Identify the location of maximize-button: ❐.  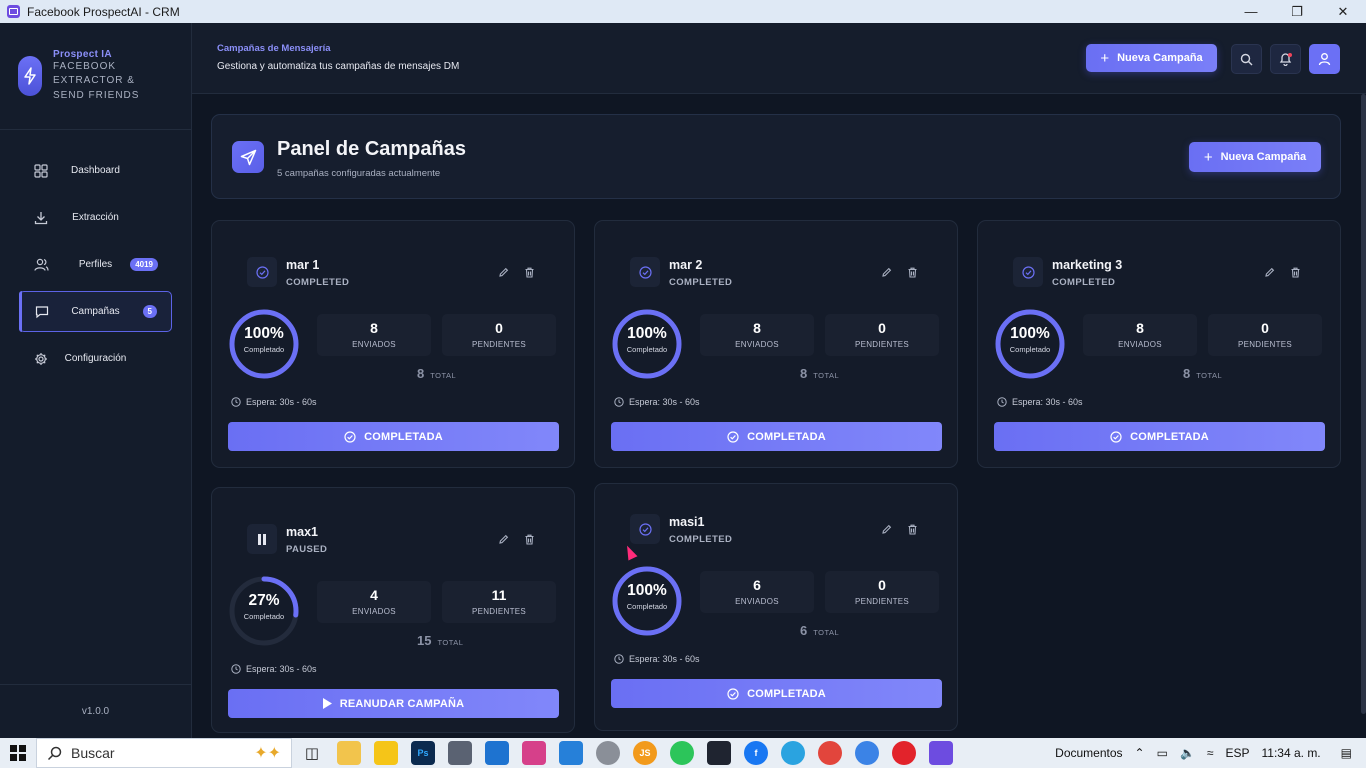
(1297, 11).